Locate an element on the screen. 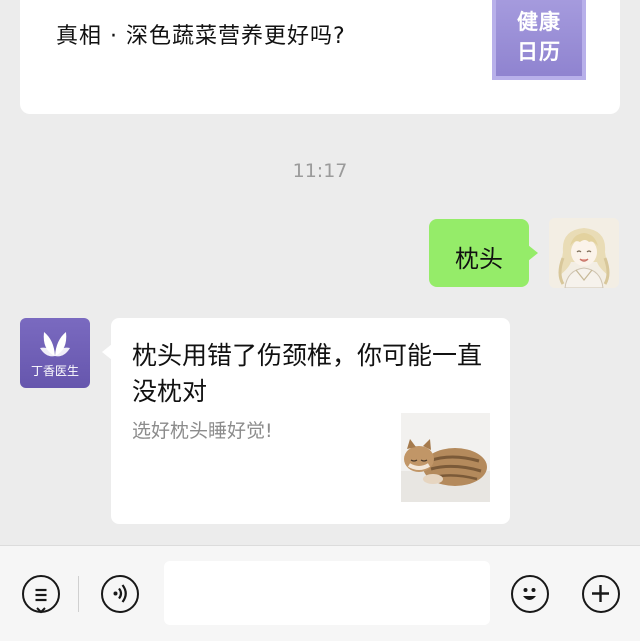 This screenshot has width=640, height=641. more-functions-button is located at coordinates (601, 594).